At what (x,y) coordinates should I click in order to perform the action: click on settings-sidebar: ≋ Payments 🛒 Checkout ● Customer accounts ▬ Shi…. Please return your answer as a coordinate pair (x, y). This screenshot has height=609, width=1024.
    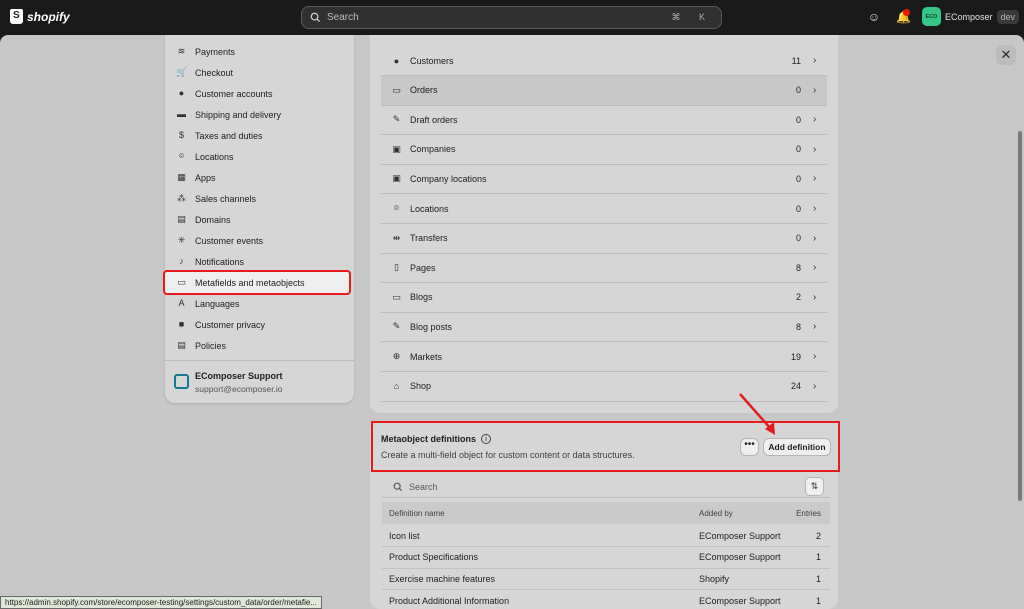
    Looking at the image, I should click on (258, 219).